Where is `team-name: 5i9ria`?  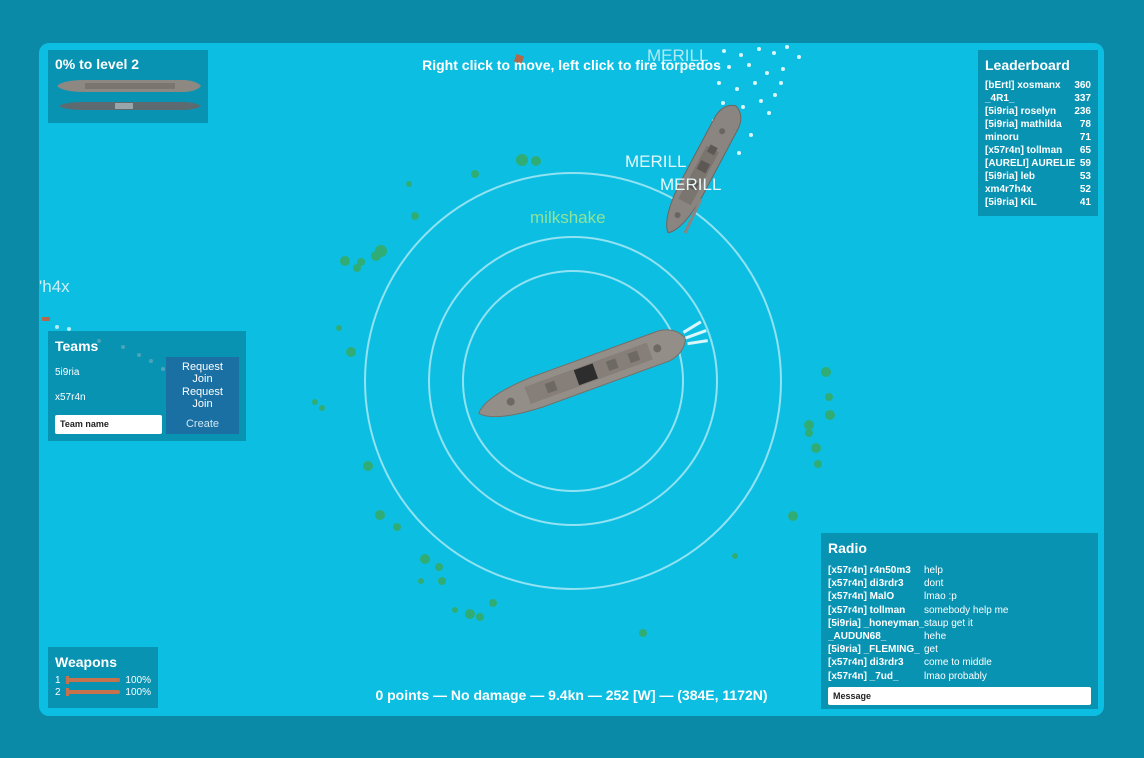 team-name: 5i9ria is located at coordinates (67, 372).